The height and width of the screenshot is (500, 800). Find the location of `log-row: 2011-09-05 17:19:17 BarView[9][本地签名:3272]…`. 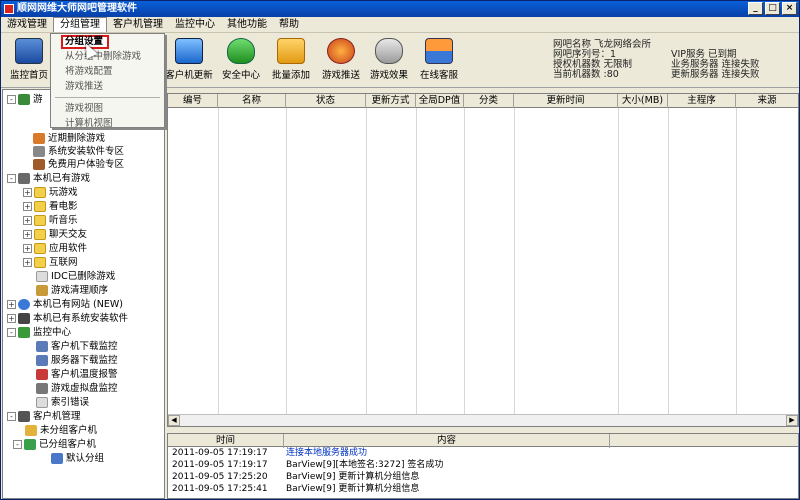

log-row: 2011-09-05 17:19:17 BarView[9][本地签名:3272]… is located at coordinates (483, 465).